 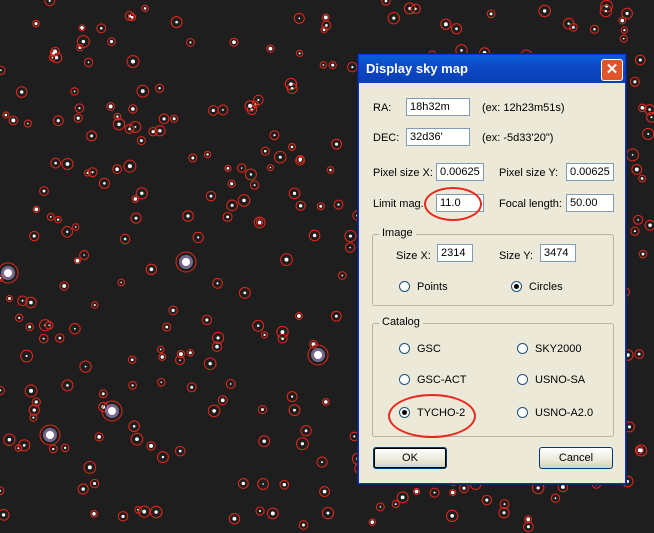 I want to click on size-x-input: 2314, so click(x=455, y=253).